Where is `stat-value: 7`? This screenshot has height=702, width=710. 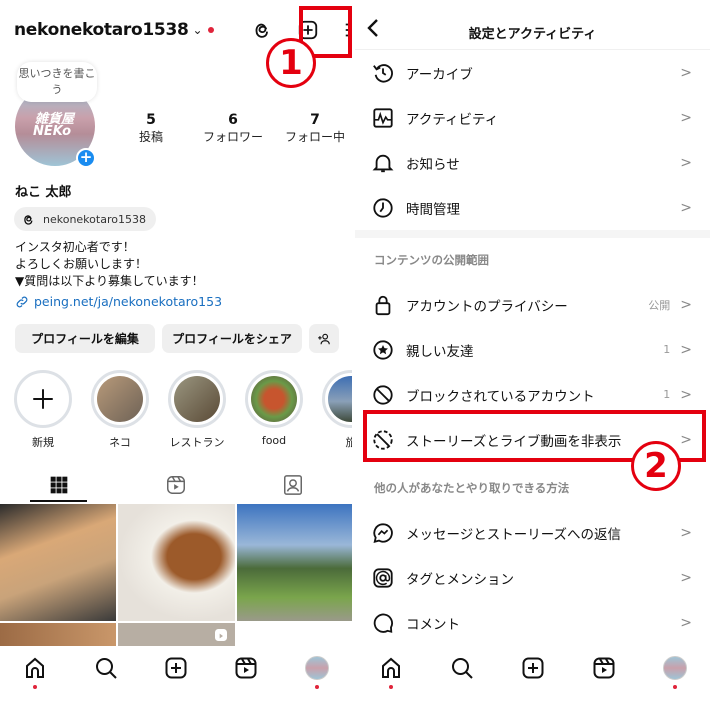 stat-value: 7 is located at coordinates (315, 120).